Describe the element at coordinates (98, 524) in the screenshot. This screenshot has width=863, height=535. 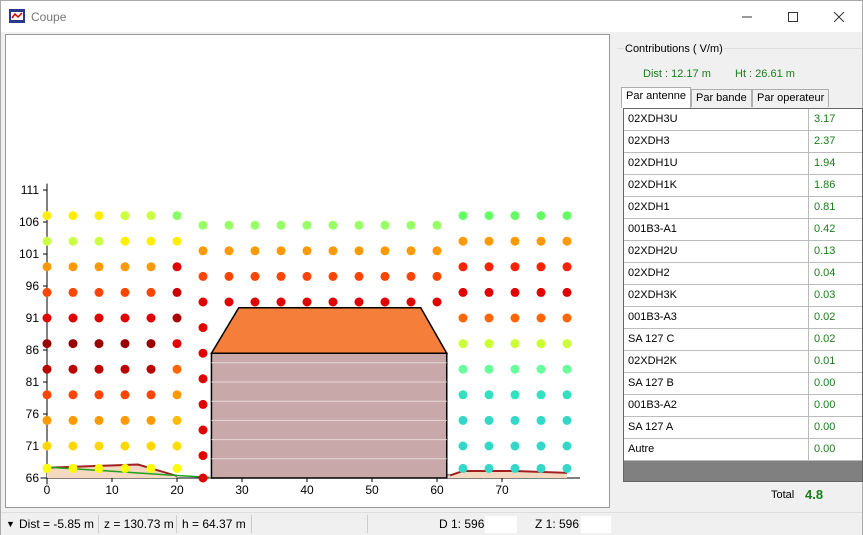
I see `status-separator` at that location.